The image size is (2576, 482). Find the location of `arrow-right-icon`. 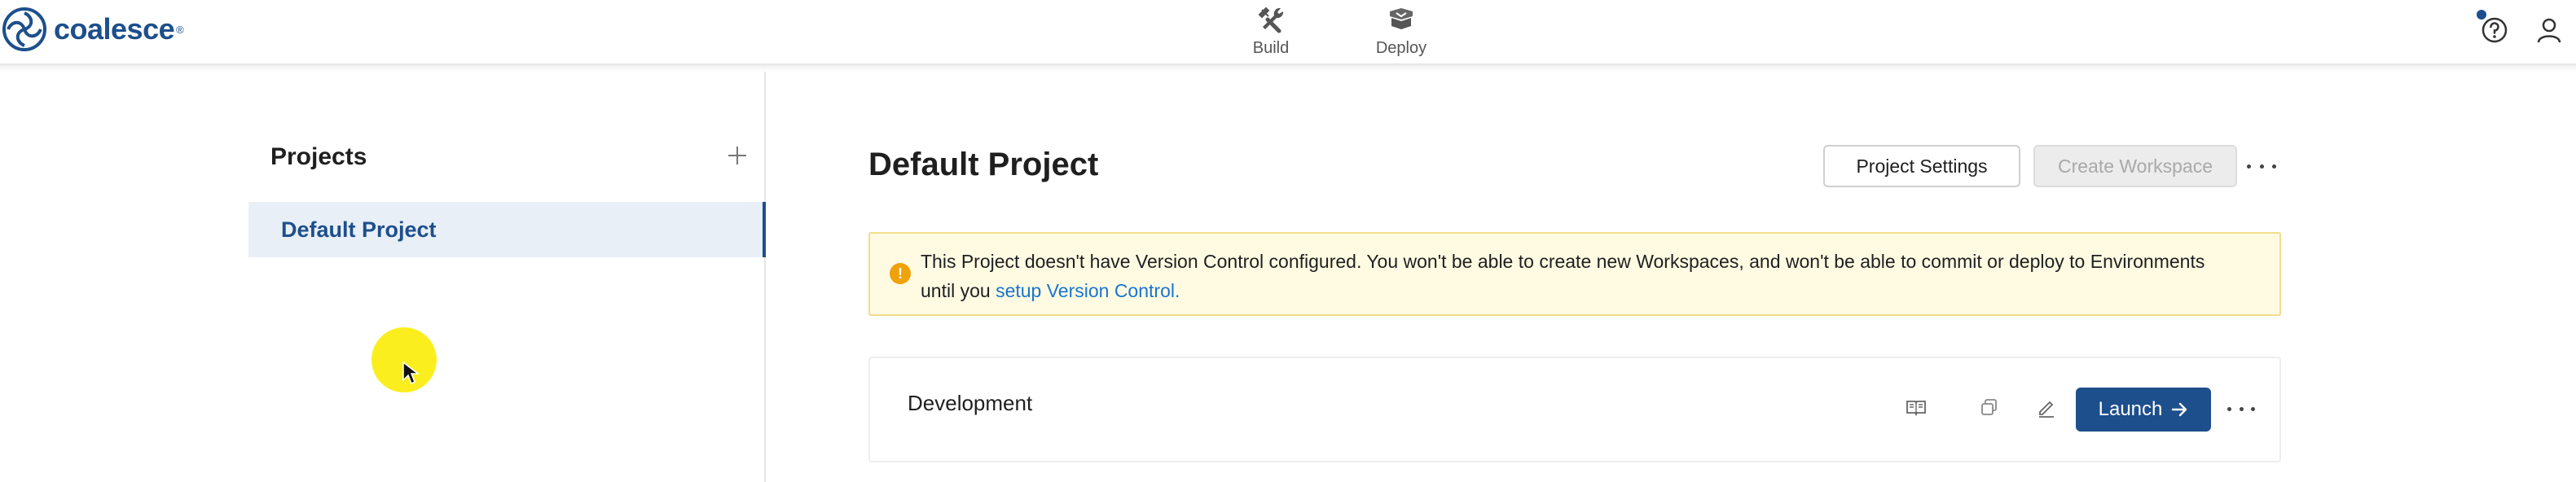

arrow-right-icon is located at coordinates (2179, 409).